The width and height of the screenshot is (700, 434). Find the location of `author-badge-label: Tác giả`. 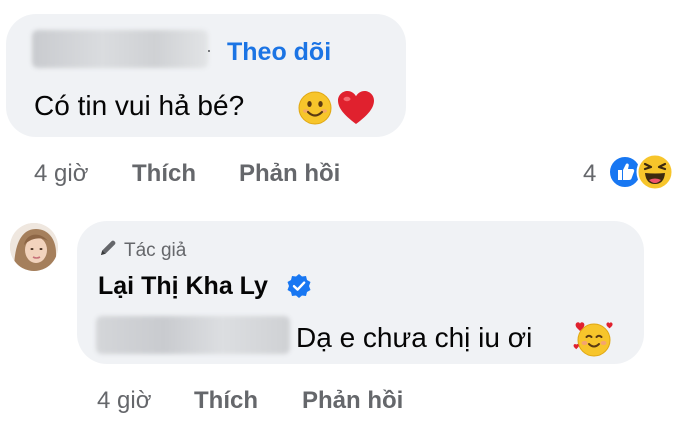

author-badge-label: Tác giả is located at coordinates (155, 250).